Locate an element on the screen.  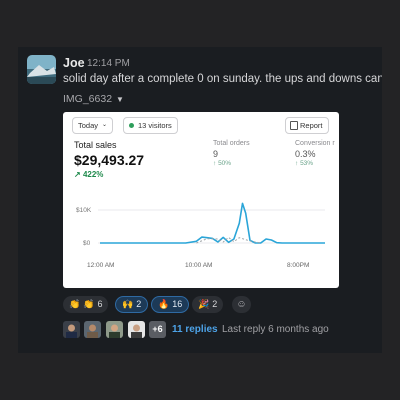
attachment-toggle: IMG_6632 ▼ is located at coordinates (93, 99).